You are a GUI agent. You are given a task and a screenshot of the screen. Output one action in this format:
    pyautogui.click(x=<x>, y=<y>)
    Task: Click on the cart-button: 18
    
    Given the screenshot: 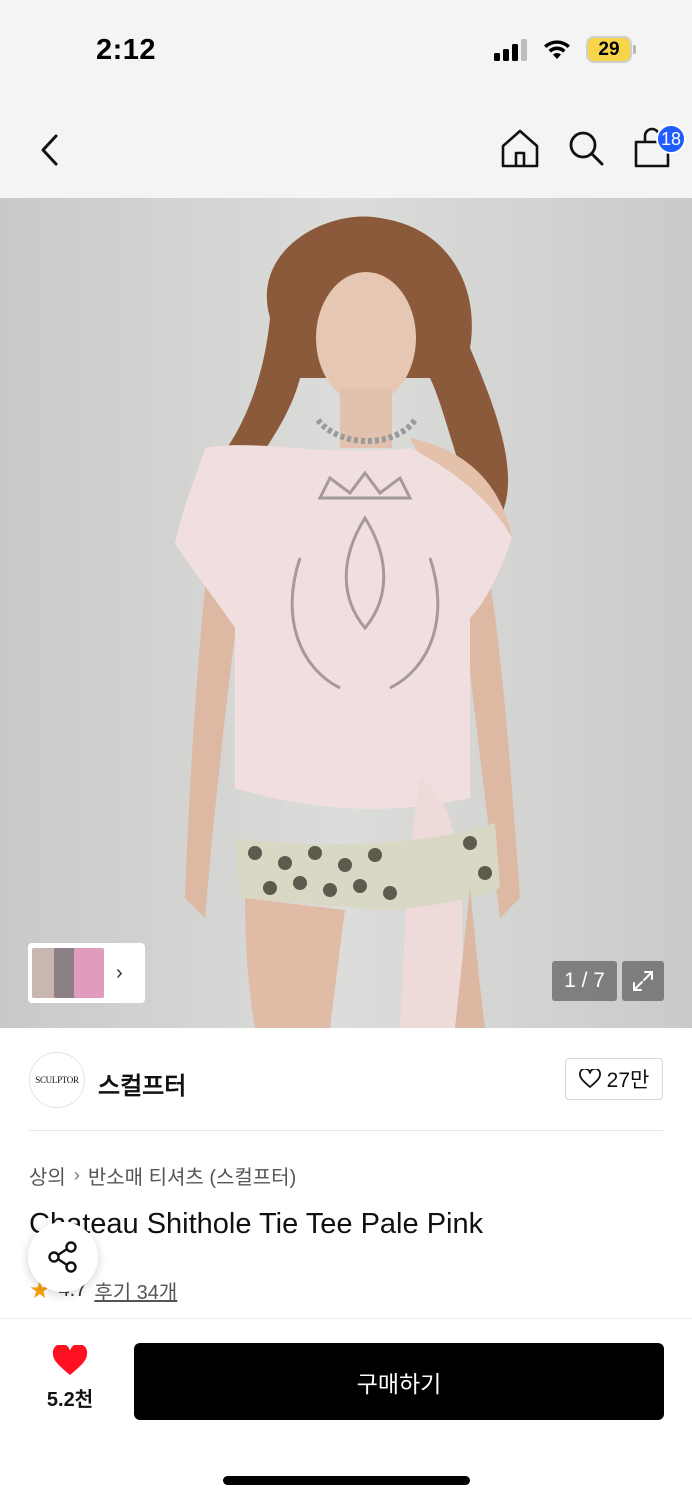 What is the action you would take?
    pyautogui.click(x=659, y=147)
    